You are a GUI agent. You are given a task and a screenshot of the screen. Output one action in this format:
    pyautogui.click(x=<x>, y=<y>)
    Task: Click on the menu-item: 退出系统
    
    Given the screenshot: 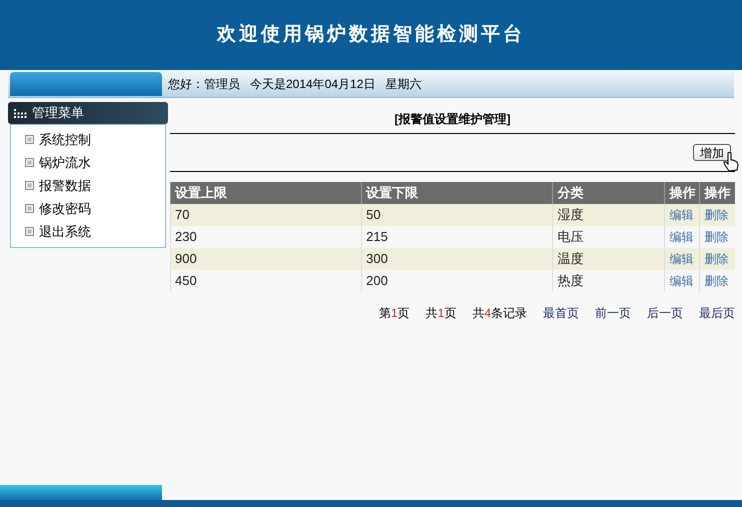 What is the action you would take?
    pyautogui.click(x=88, y=231)
    